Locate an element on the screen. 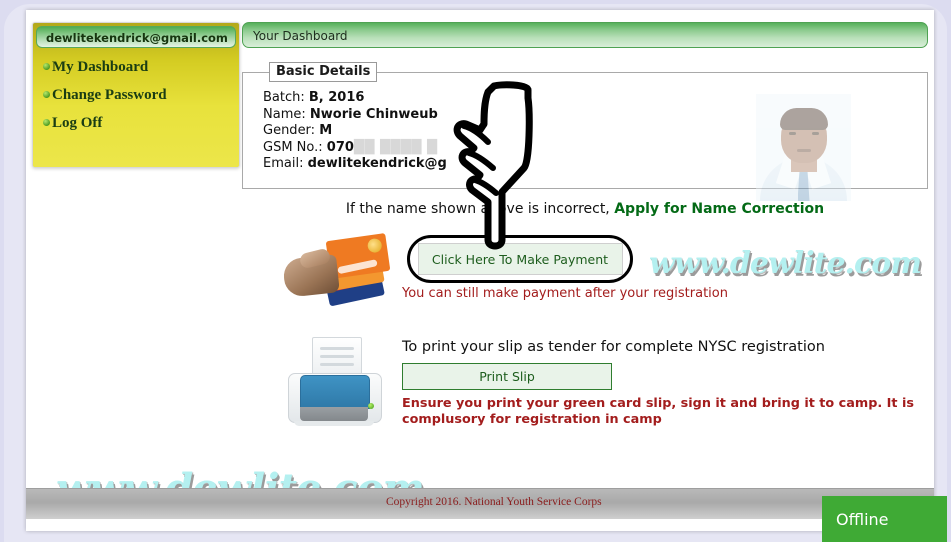 The image size is (951, 542). apply-name-correction-link: Apply for Name Correction is located at coordinates (719, 209).